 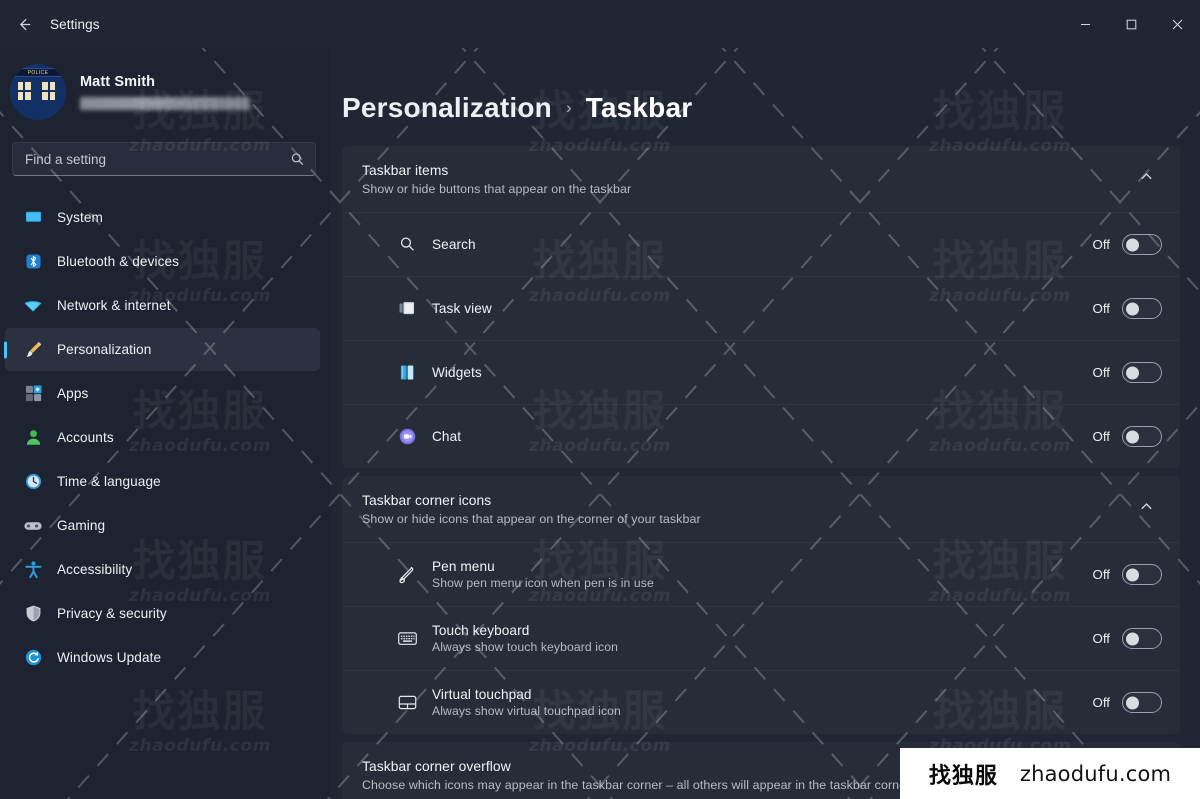 What do you see at coordinates (447, 436) in the screenshot?
I see `setting-row-title: Chat` at bounding box center [447, 436].